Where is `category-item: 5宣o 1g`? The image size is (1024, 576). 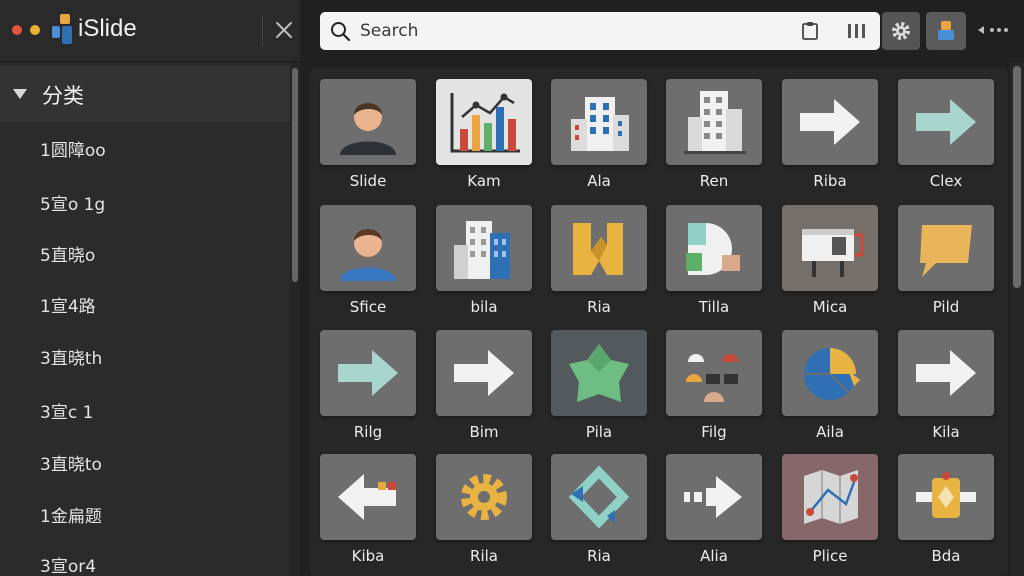
category-item: 5宣o 1g is located at coordinates (145, 205).